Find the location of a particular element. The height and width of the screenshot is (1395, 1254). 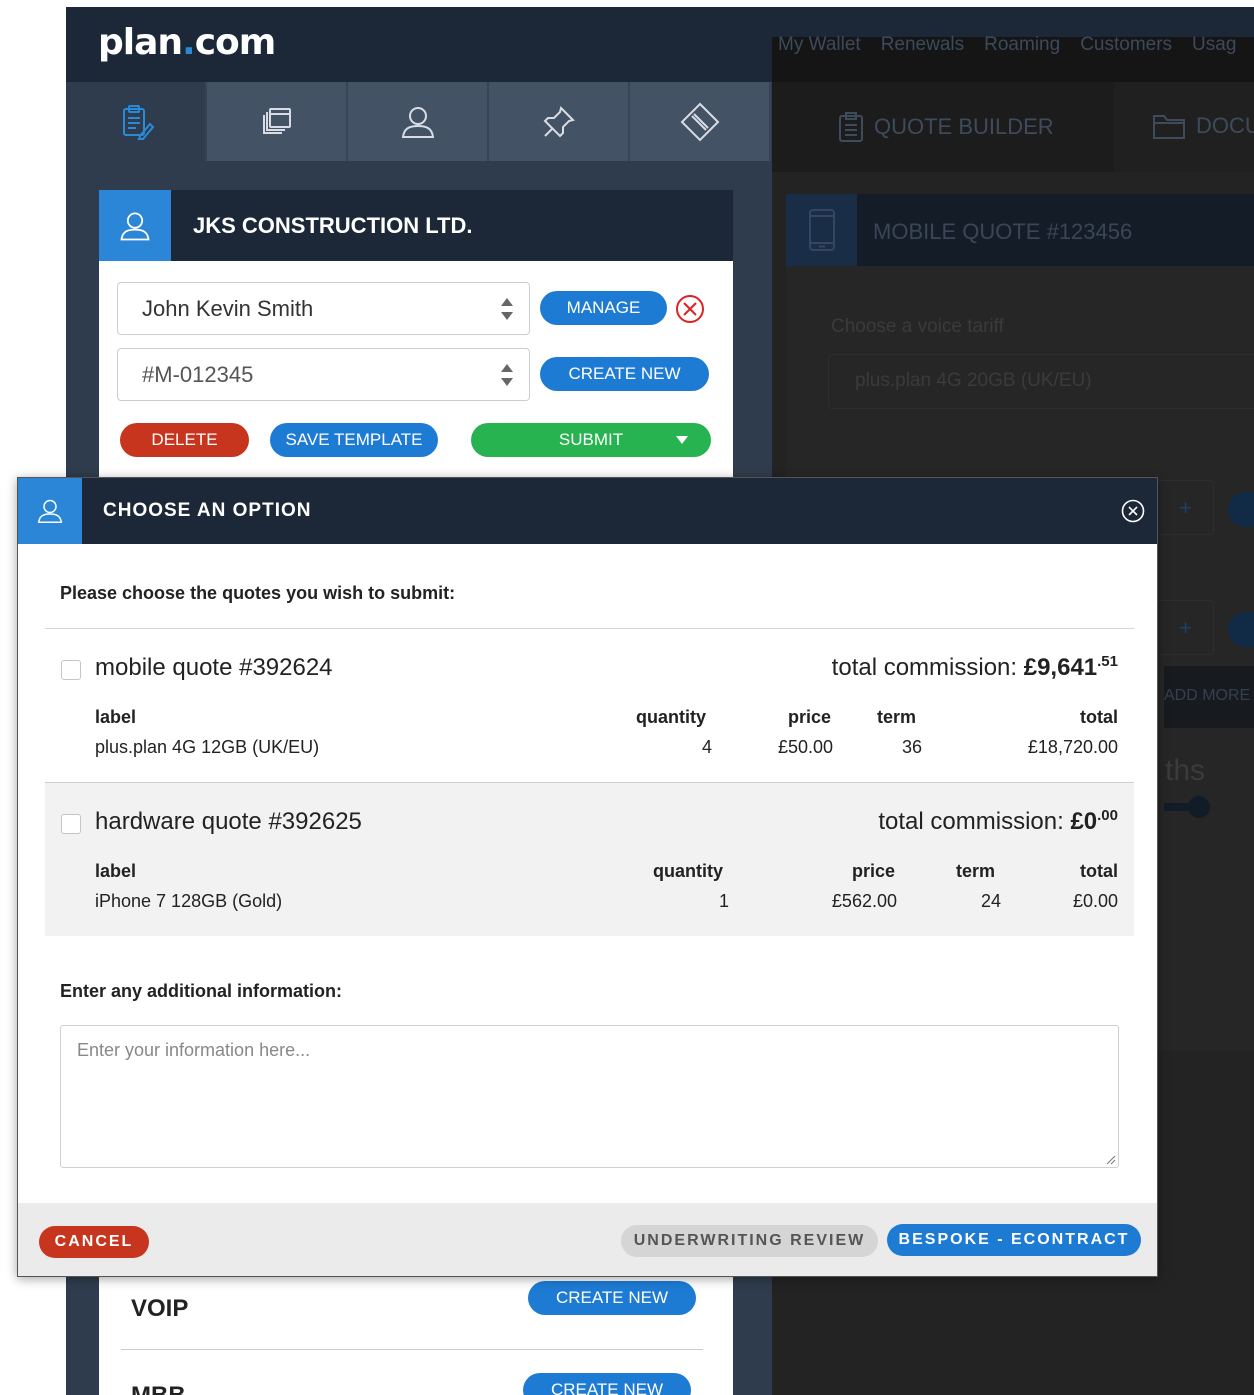

contact-select-value: John Kevin Smith is located at coordinates (228, 308).